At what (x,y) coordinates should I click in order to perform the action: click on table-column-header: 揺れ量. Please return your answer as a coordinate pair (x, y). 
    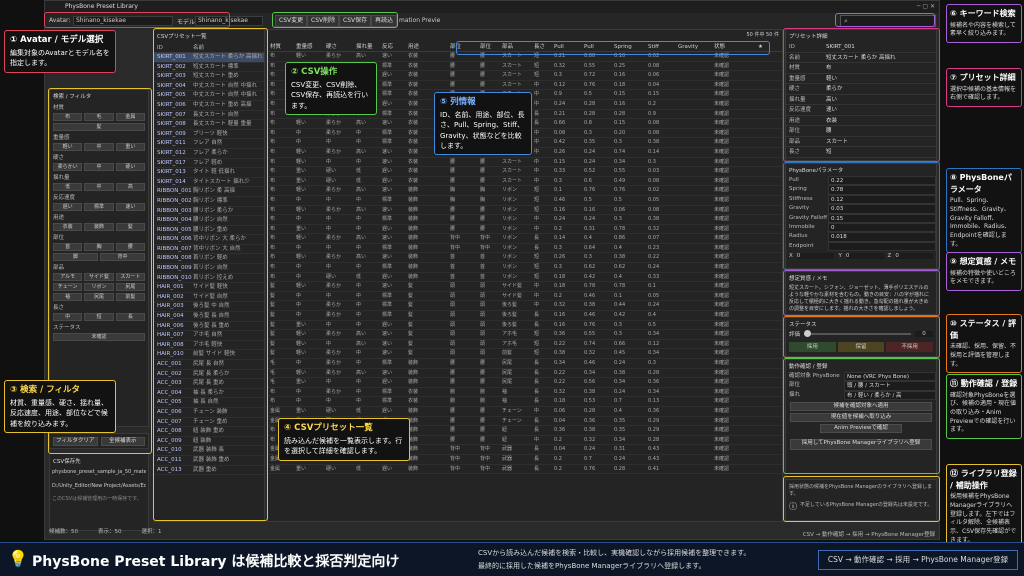
    Looking at the image, I should click on (367, 46).